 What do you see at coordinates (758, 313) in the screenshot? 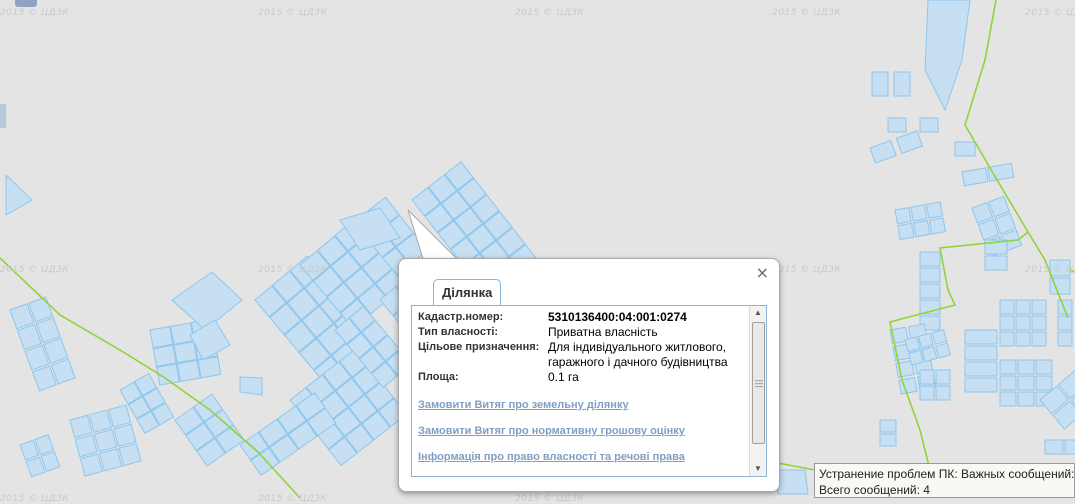
I see `scroll-up-icon: ▲` at bounding box center [758, 313].